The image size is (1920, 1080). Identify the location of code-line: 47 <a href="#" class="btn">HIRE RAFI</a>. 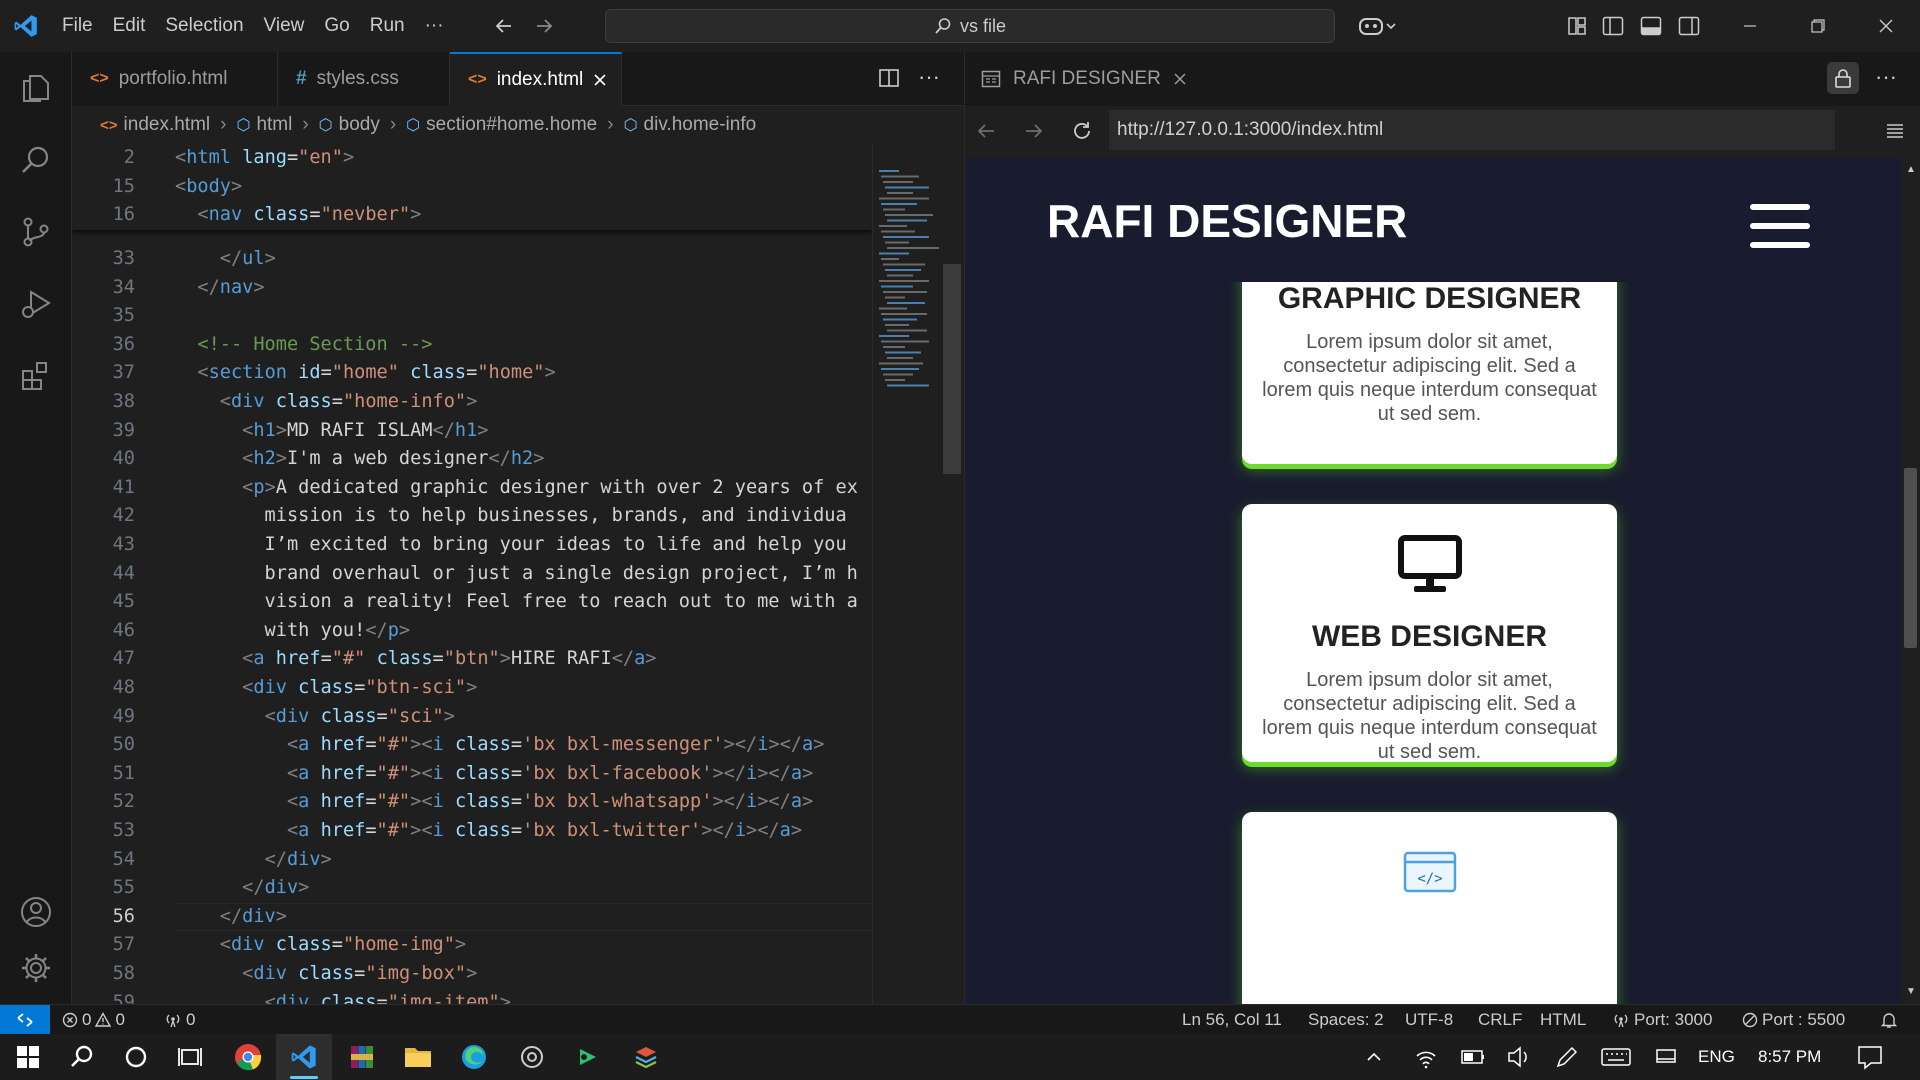
(472, 659).